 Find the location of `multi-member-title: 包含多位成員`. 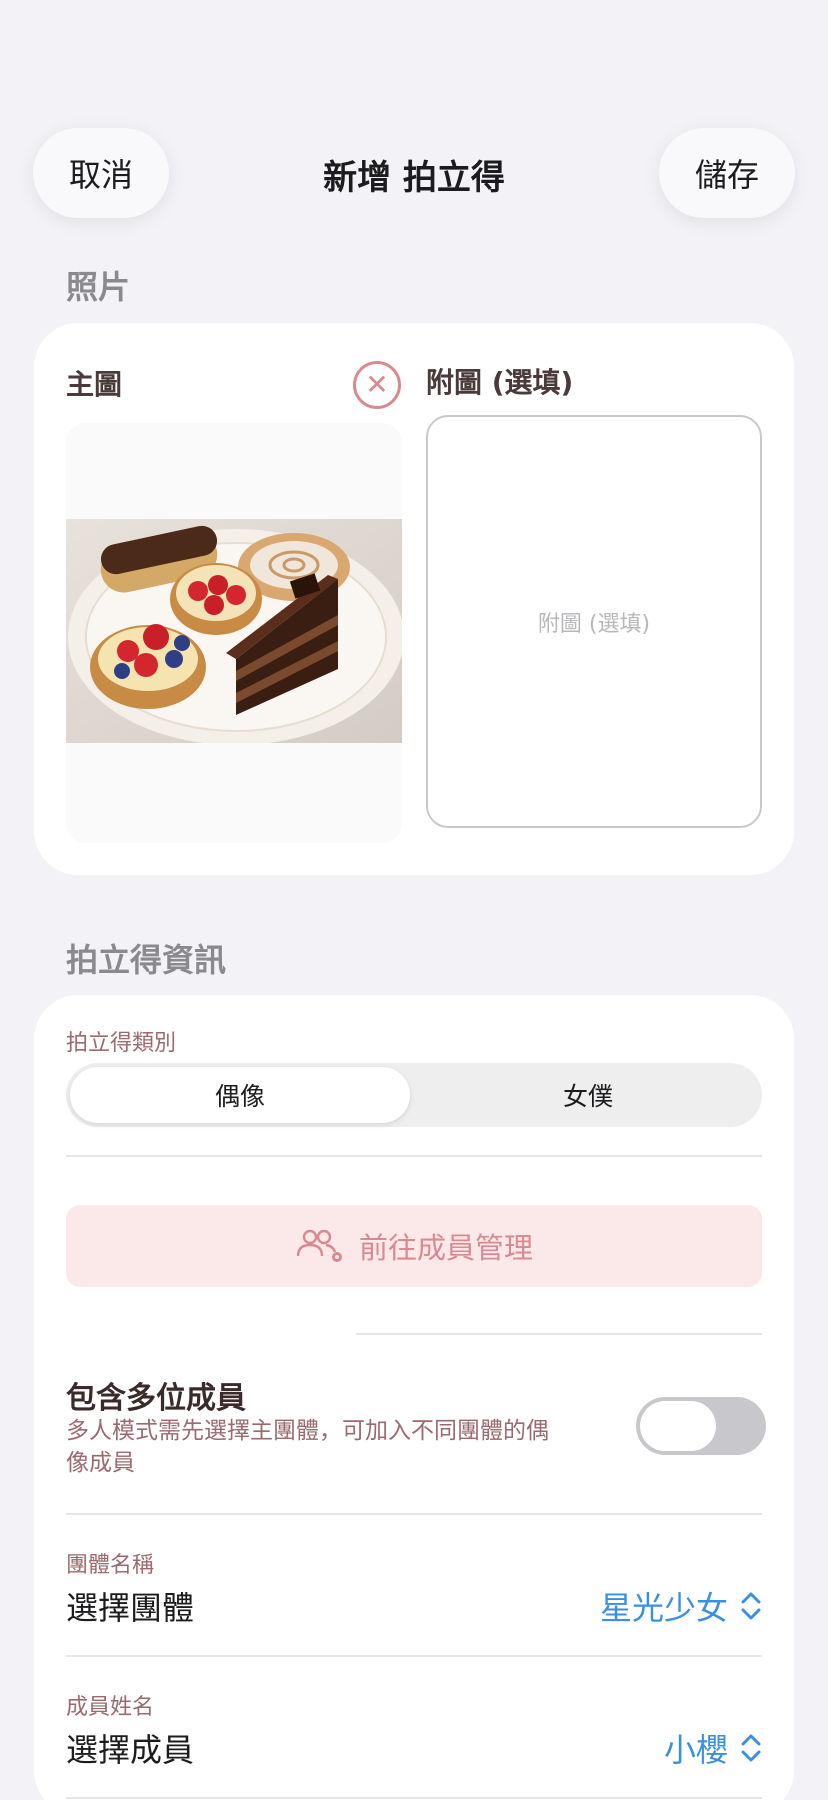

multi-member-title: 包含多位成員 is located at coordinates (156, 1398).